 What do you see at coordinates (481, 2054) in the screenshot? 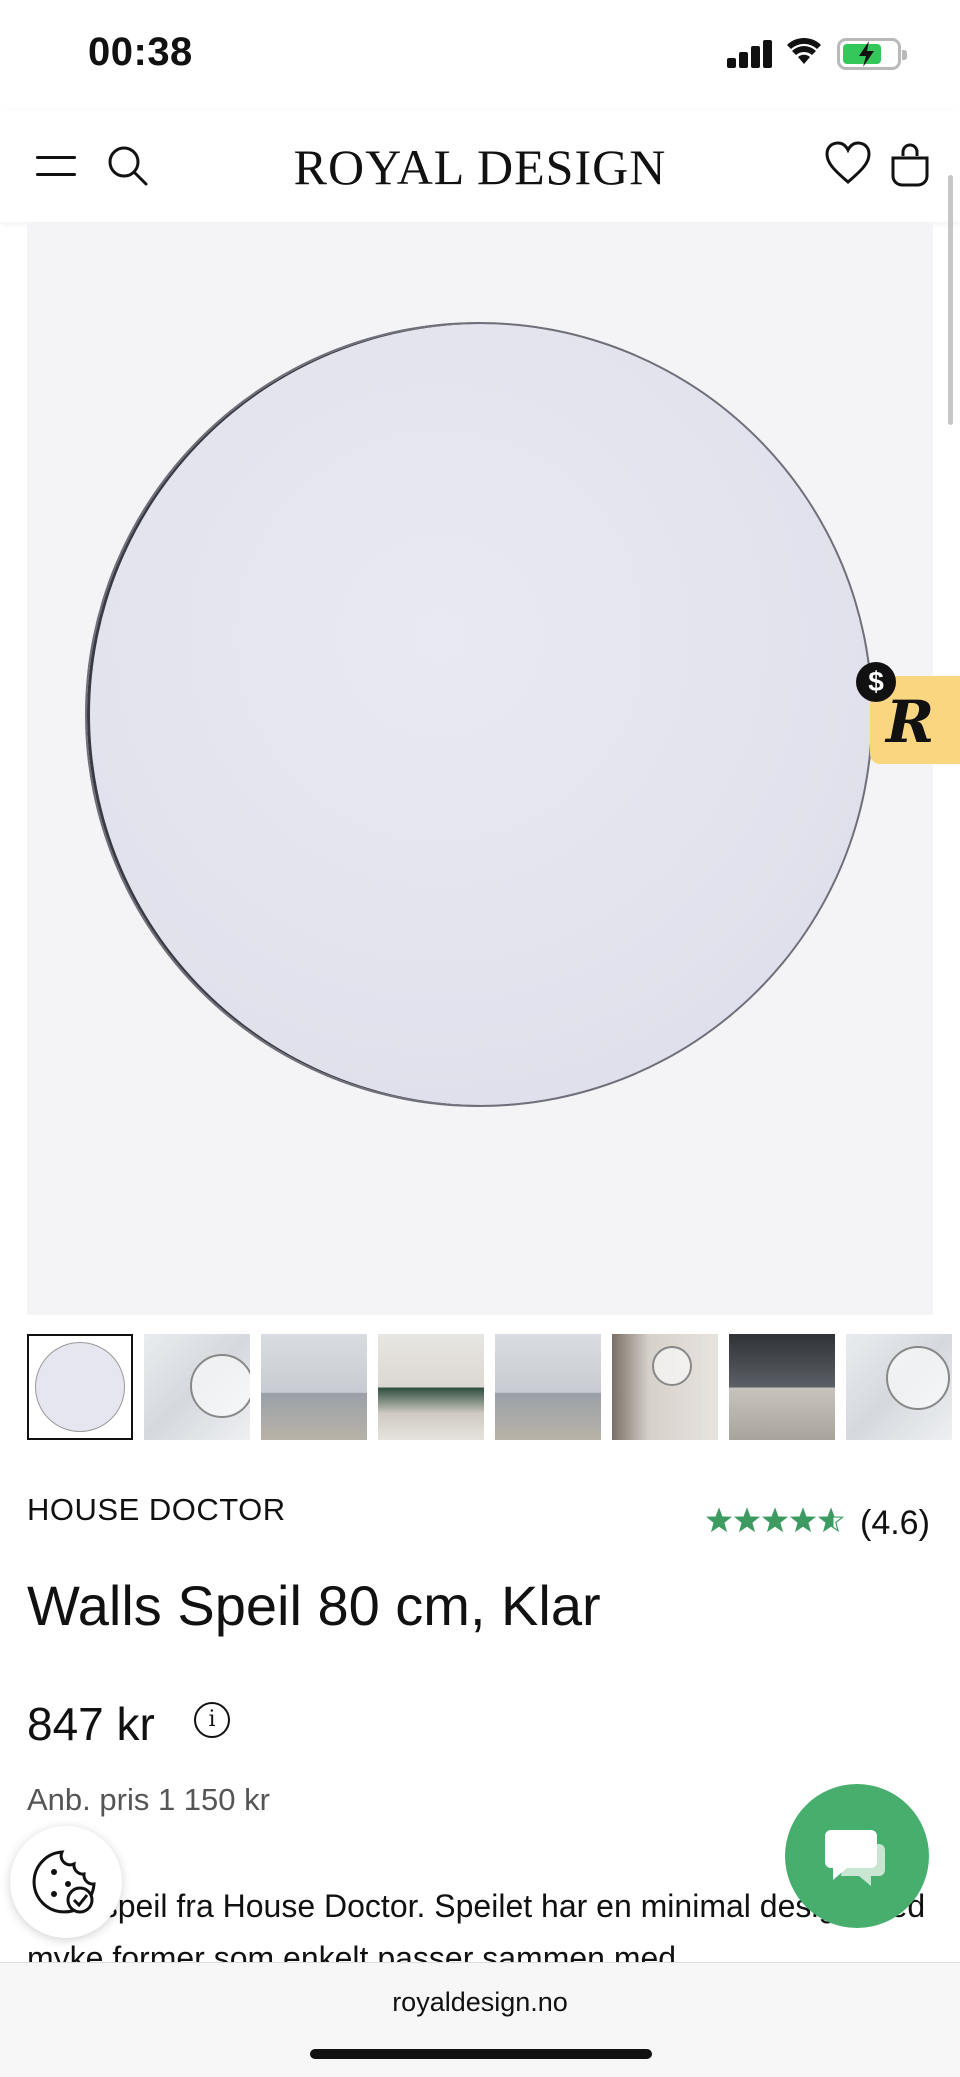
I see `home-indicator` at bounding box center [481, 2054].